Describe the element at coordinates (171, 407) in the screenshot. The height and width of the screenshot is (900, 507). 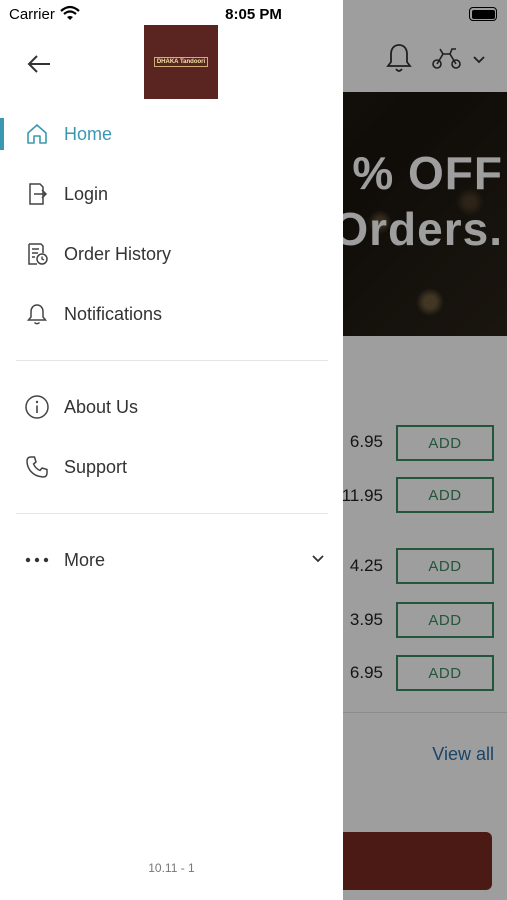
I see `menu-item-about-us: About Us` at that location.